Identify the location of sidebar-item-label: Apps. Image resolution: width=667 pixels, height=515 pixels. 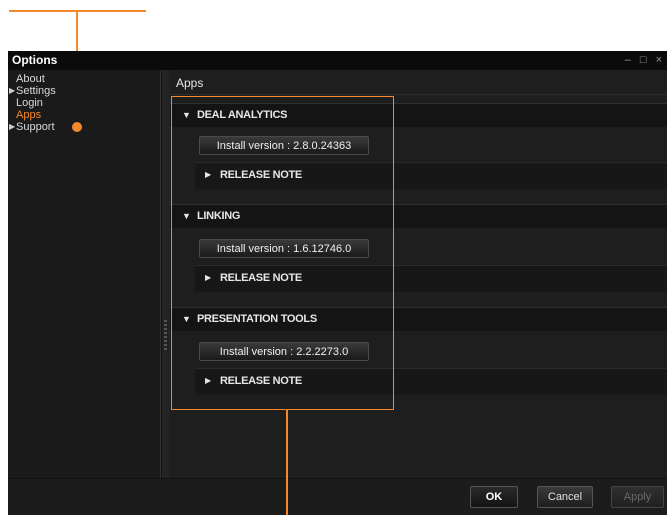
(29, 115).